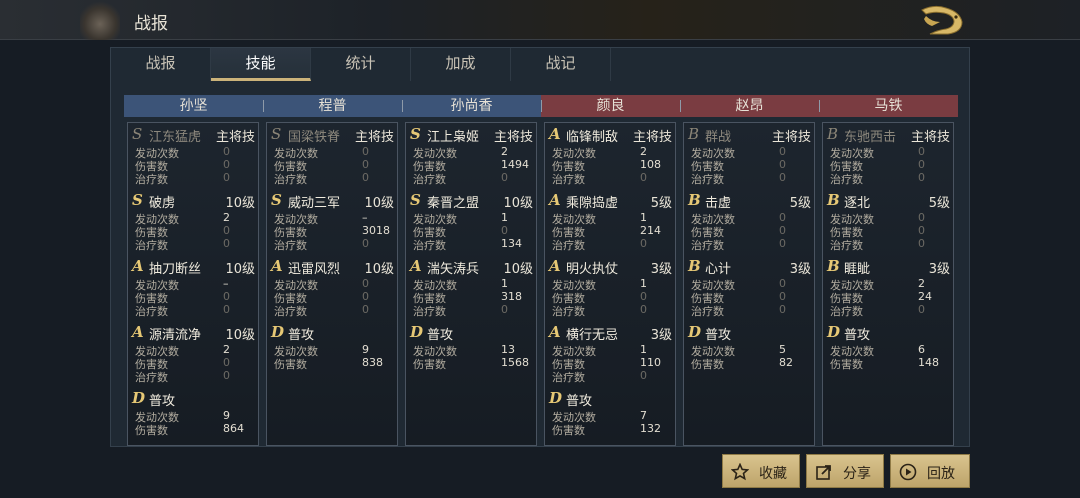 The image size is (1080, 498). I want to click on skill-name: 逐北, so click(857, 203).